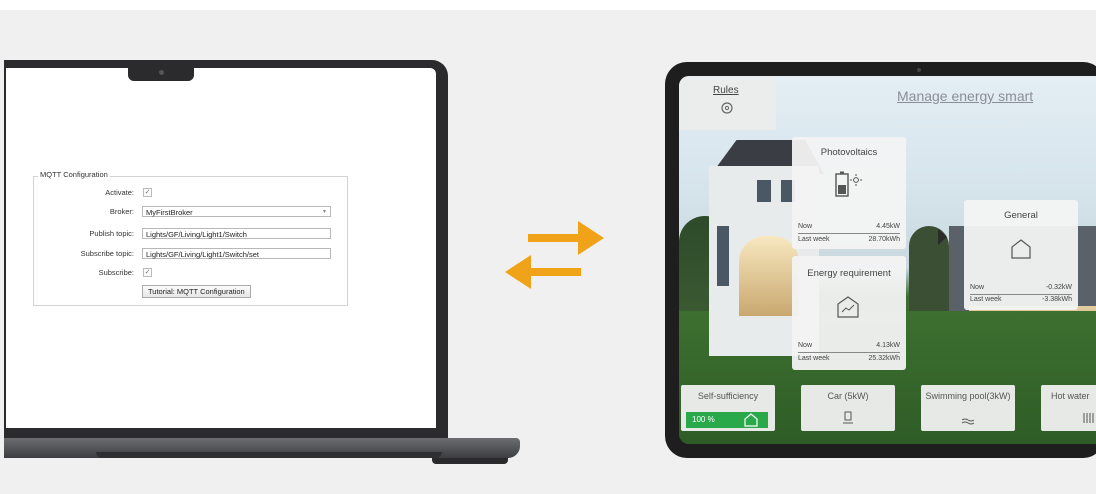 The width and height of the screenshot is (1096, 494). I want to click on self-sufficiency-tile: Self-sufficiency 100 %, so click(728, 408).